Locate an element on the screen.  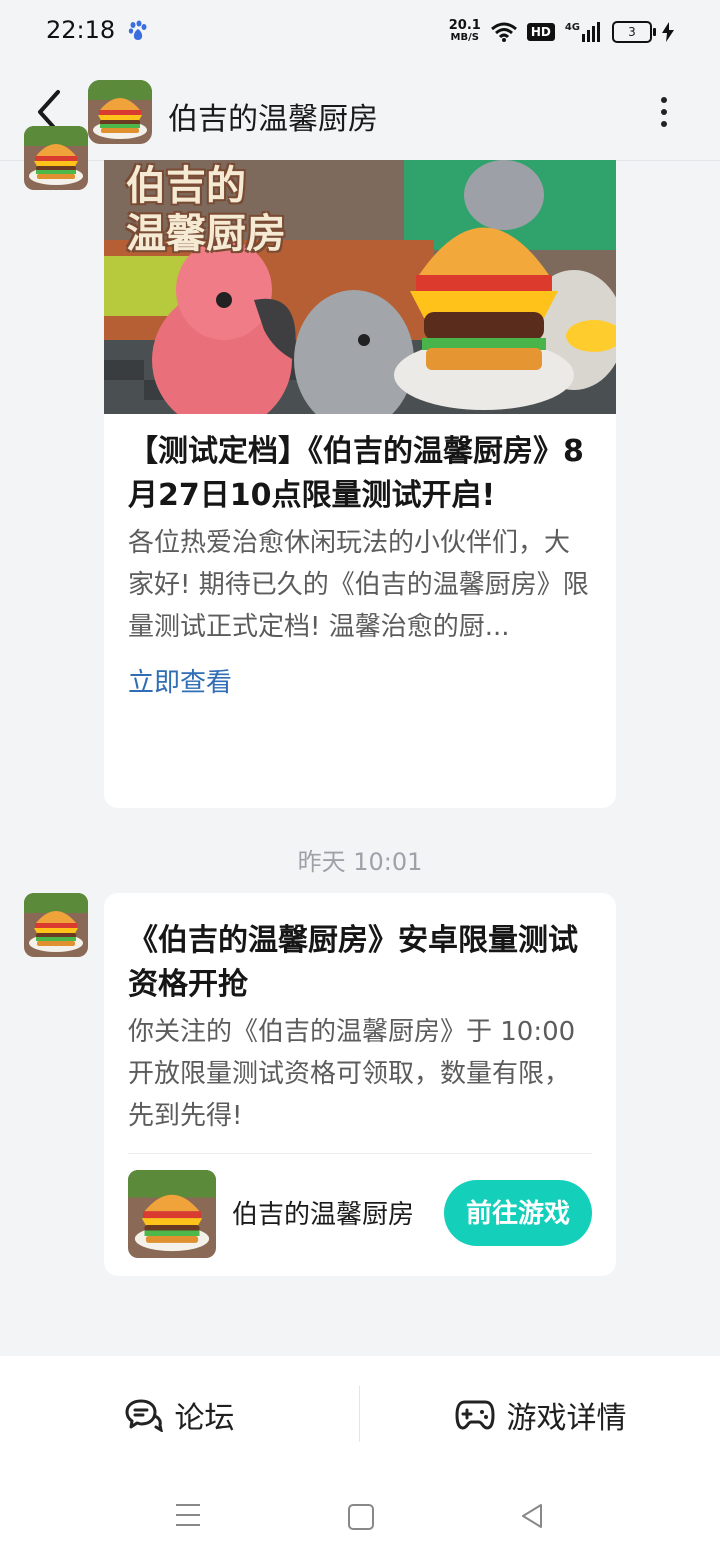
game-entry: 伯吉的温馨厨房 前往游戏 is located at coordinates (360, 1213).